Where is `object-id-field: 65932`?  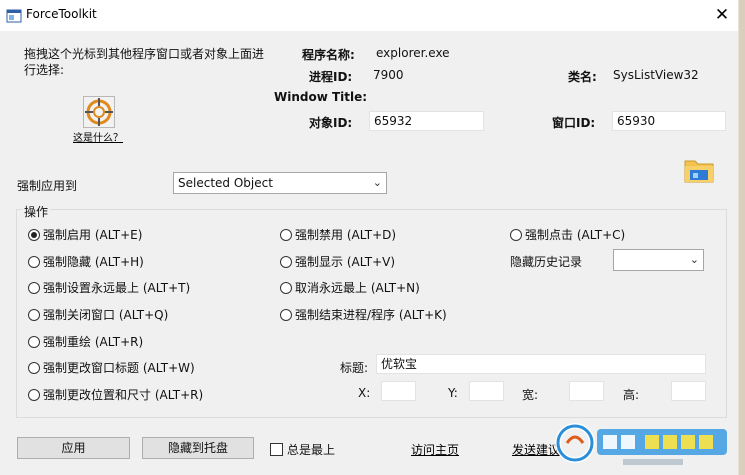 object-id-field: 65932 is located at coordinates (426, 121).